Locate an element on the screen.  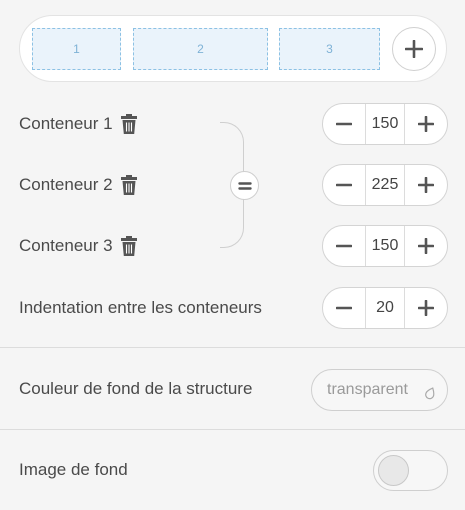
container-row-1: Conteneur 1 is located at coordinates (79, 124).